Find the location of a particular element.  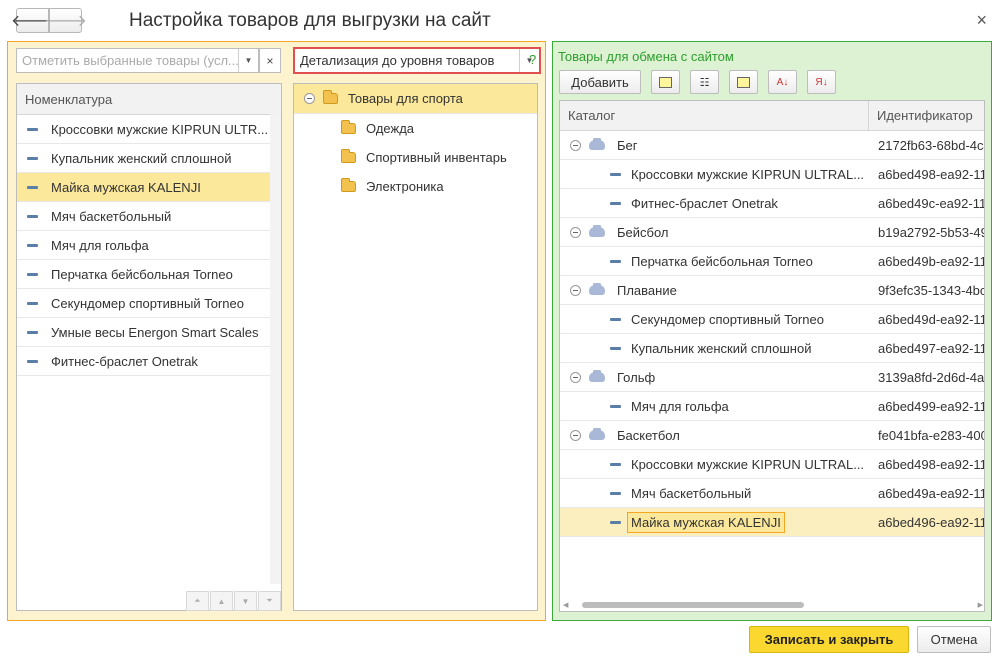

list-item-label: Купальник женский сплошной is located at coordinates (141, 158).